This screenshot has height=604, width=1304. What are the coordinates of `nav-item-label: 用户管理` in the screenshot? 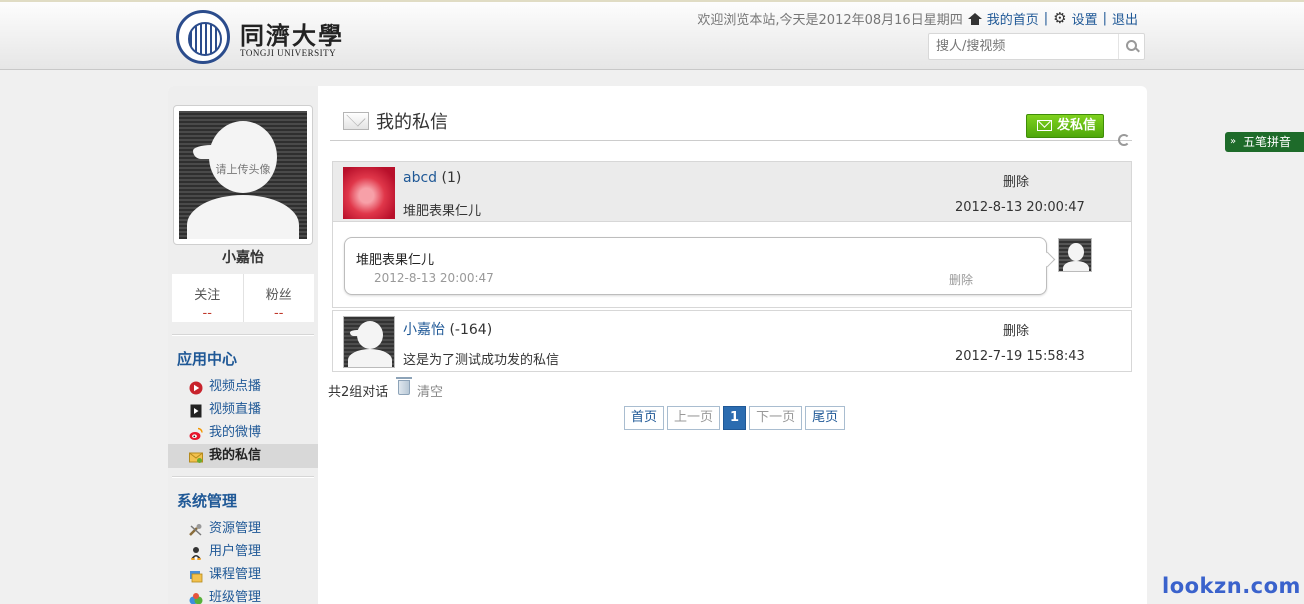 It's located at (235, 551).